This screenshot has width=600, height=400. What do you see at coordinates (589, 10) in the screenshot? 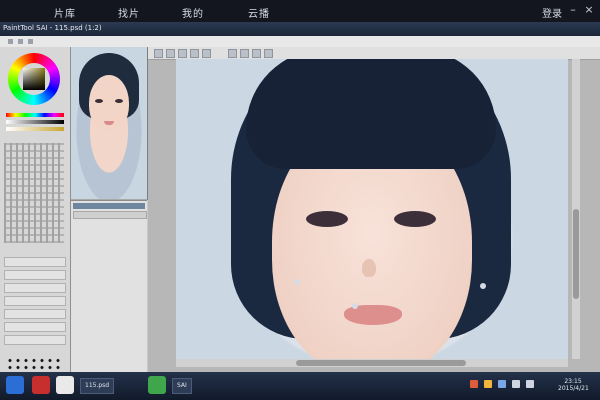
I see `close-icon: ×` at bounding box center [589, 10].